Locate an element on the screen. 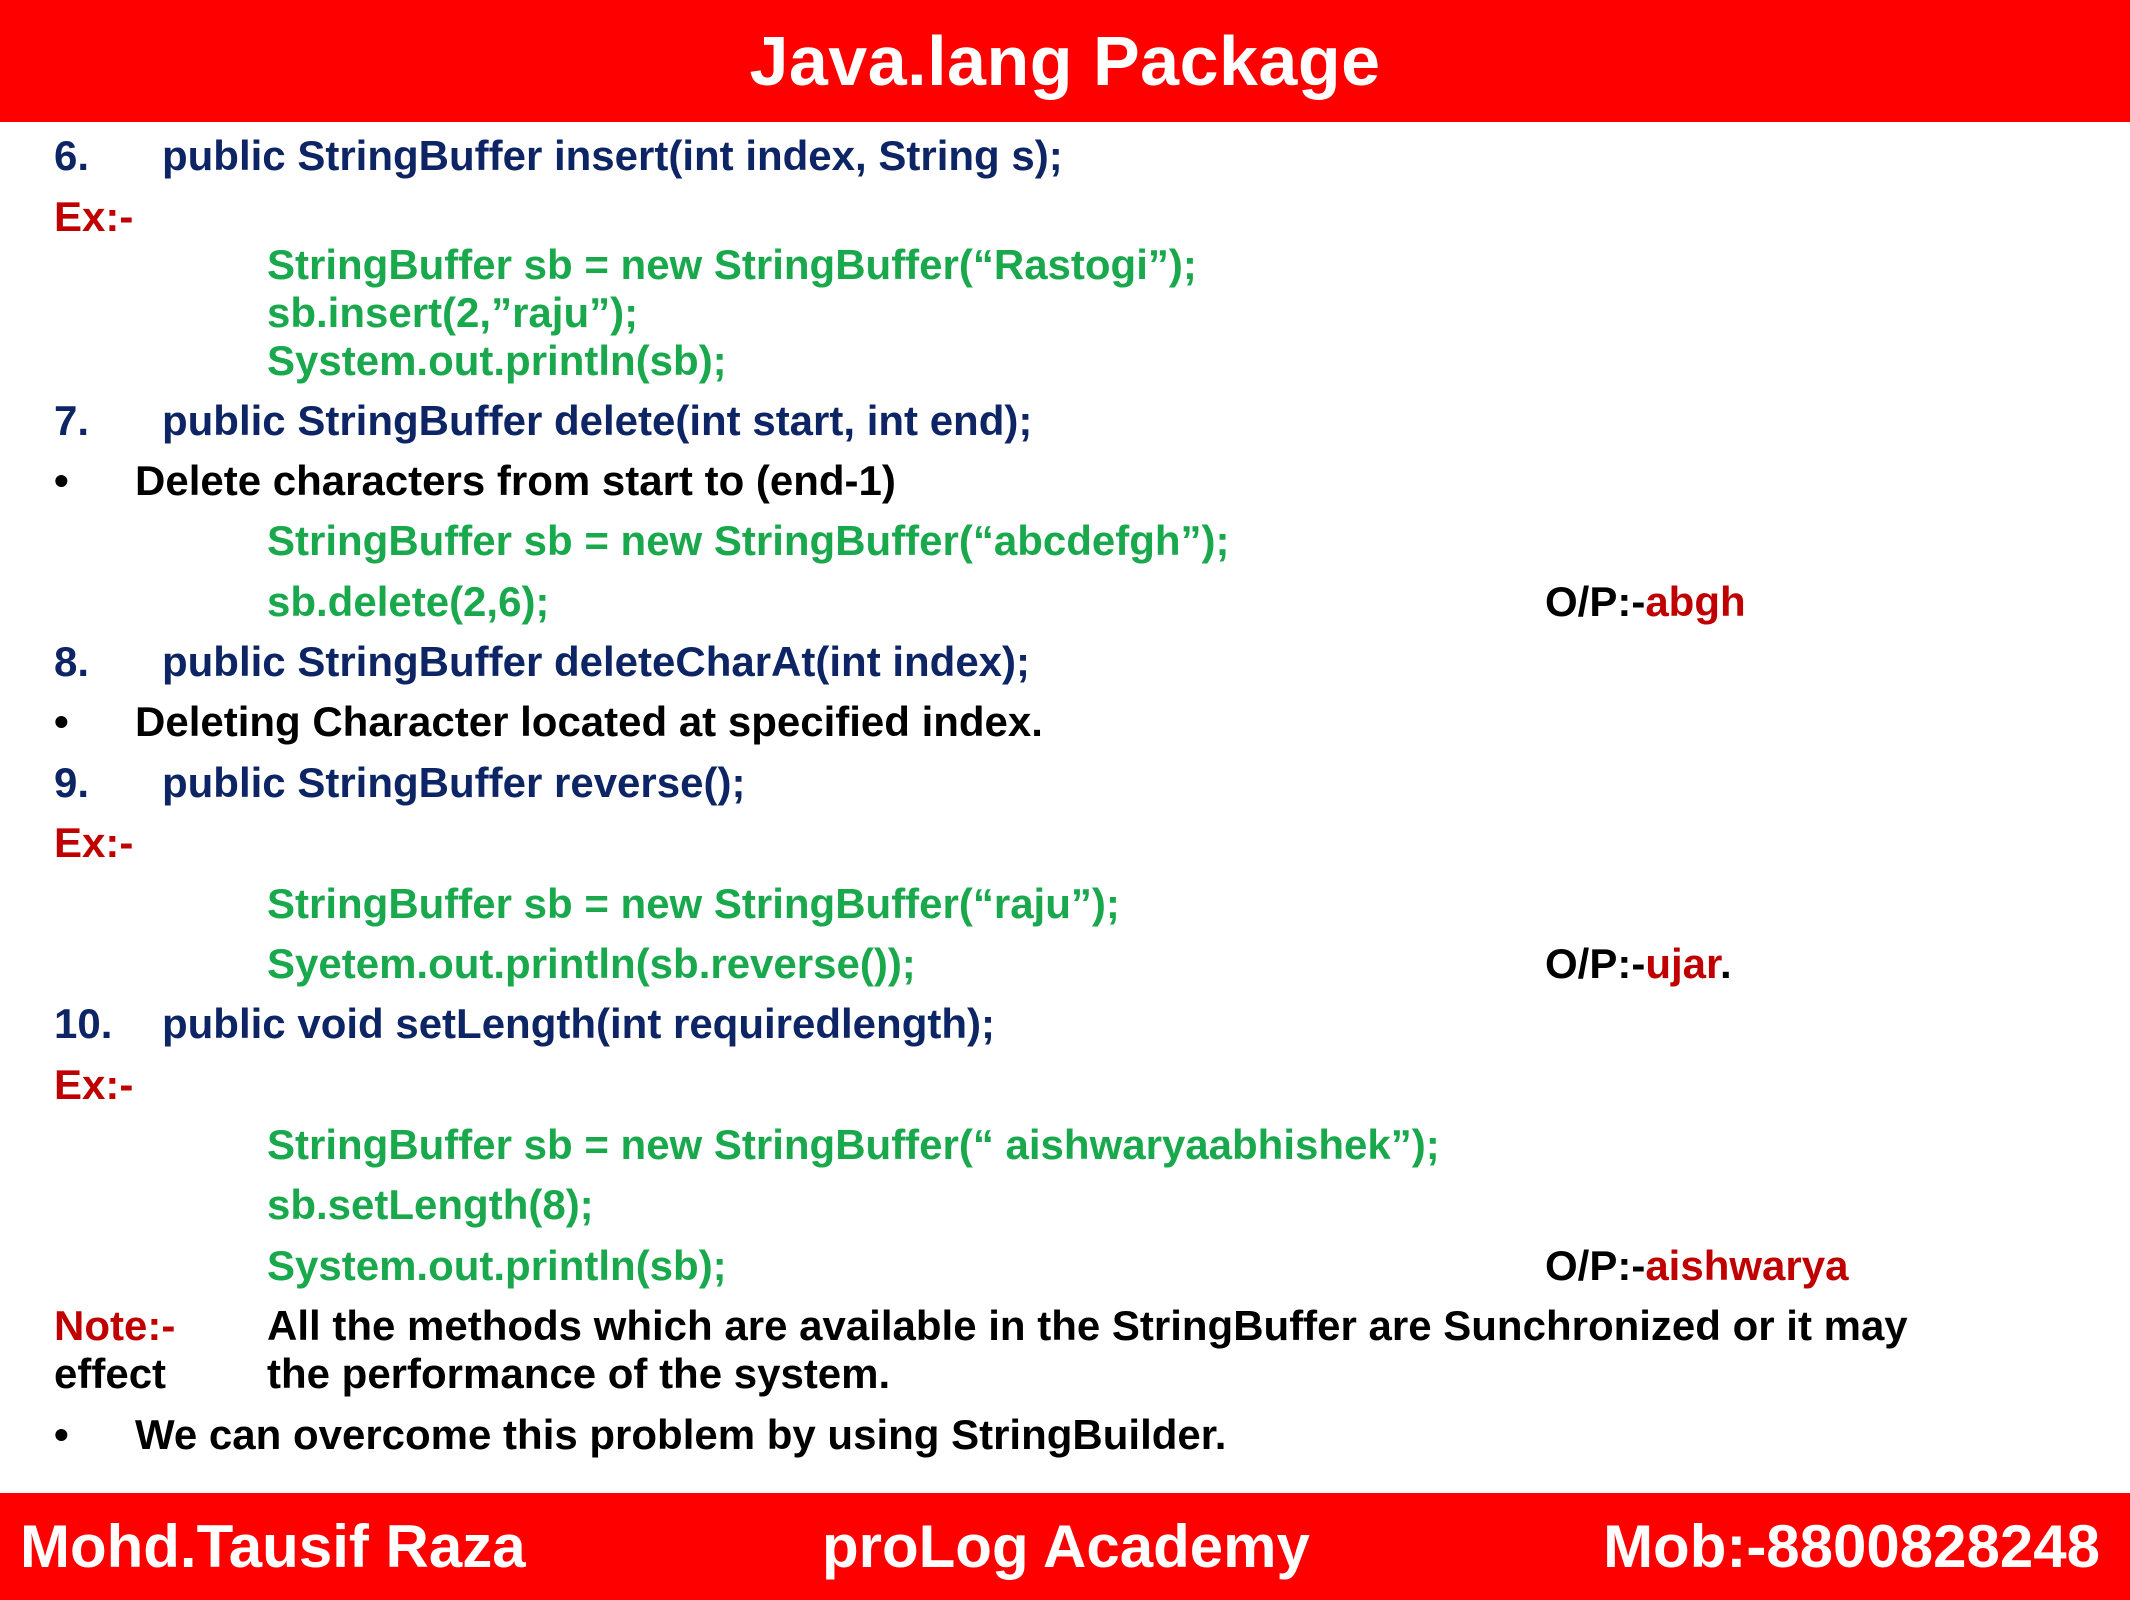 The image size is (2130, 1600). method-signature: public StringBuffer reverse(); is located at coordinates (454, 782).